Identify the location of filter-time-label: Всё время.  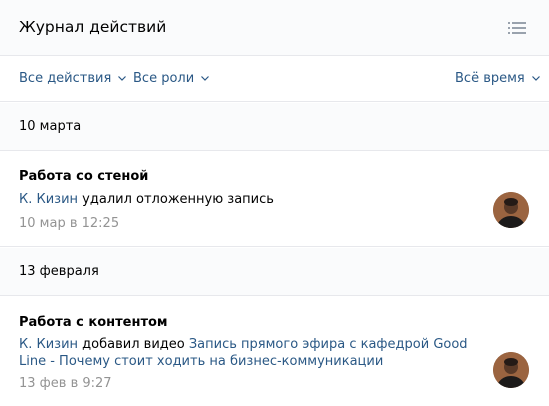
(490, 78).